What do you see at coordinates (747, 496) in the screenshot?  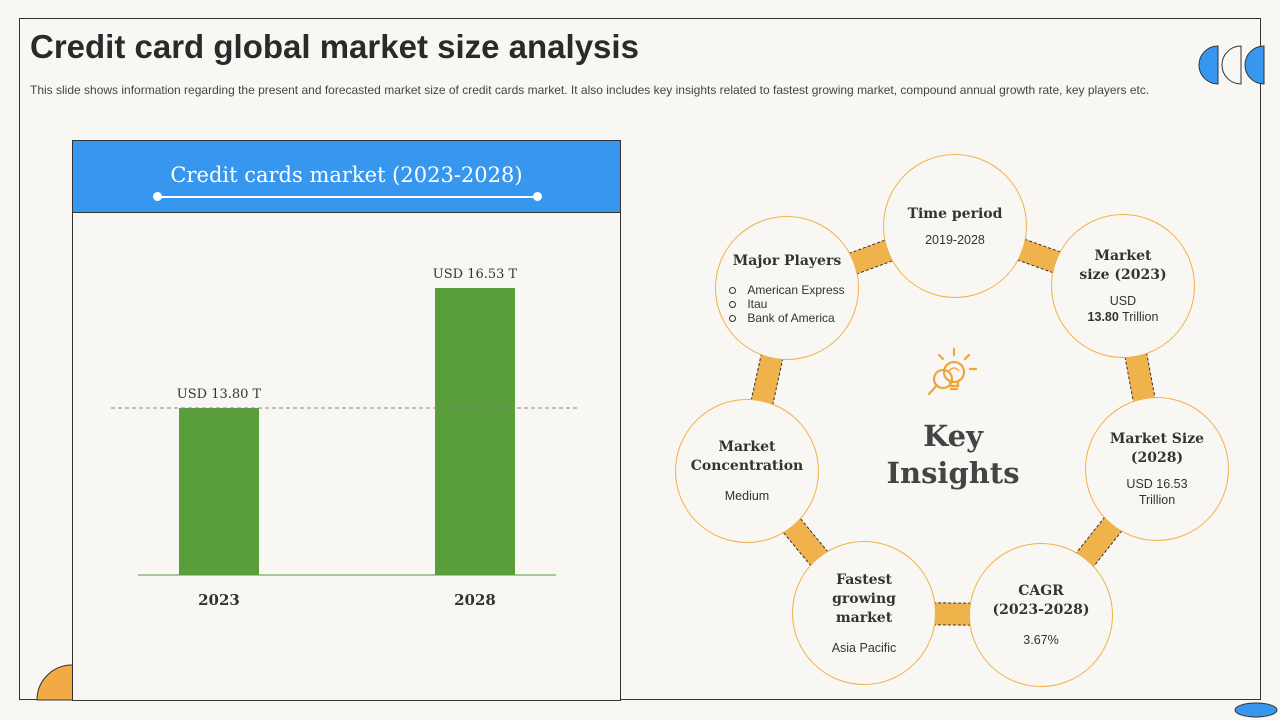 I see `insight-value: Medium` at bounding box center [747, 496].